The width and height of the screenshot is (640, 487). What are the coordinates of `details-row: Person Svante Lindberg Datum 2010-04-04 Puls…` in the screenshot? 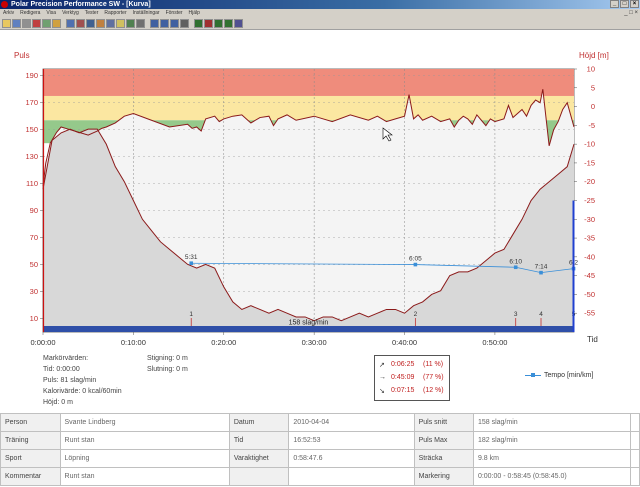 It's located at (320, 422).